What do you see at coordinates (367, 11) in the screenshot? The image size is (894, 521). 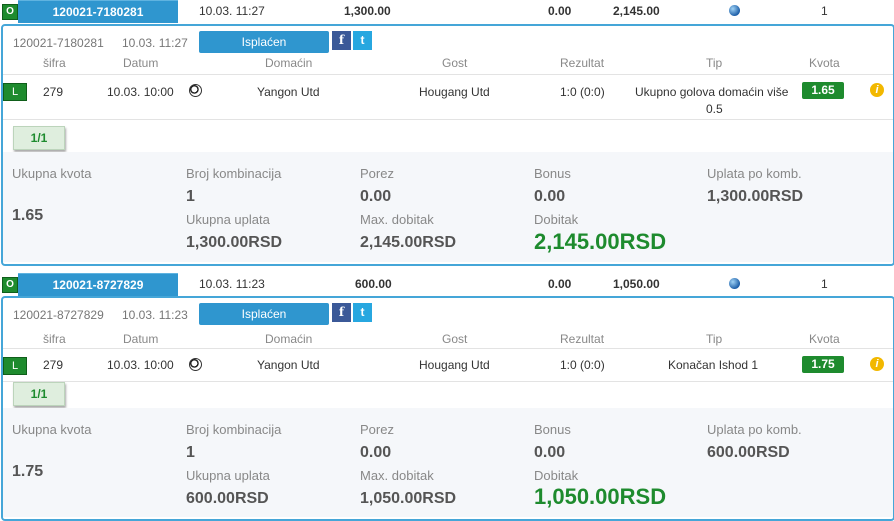 I see `ticket-stake: 1,300.00` at bounding box center [367, 11].